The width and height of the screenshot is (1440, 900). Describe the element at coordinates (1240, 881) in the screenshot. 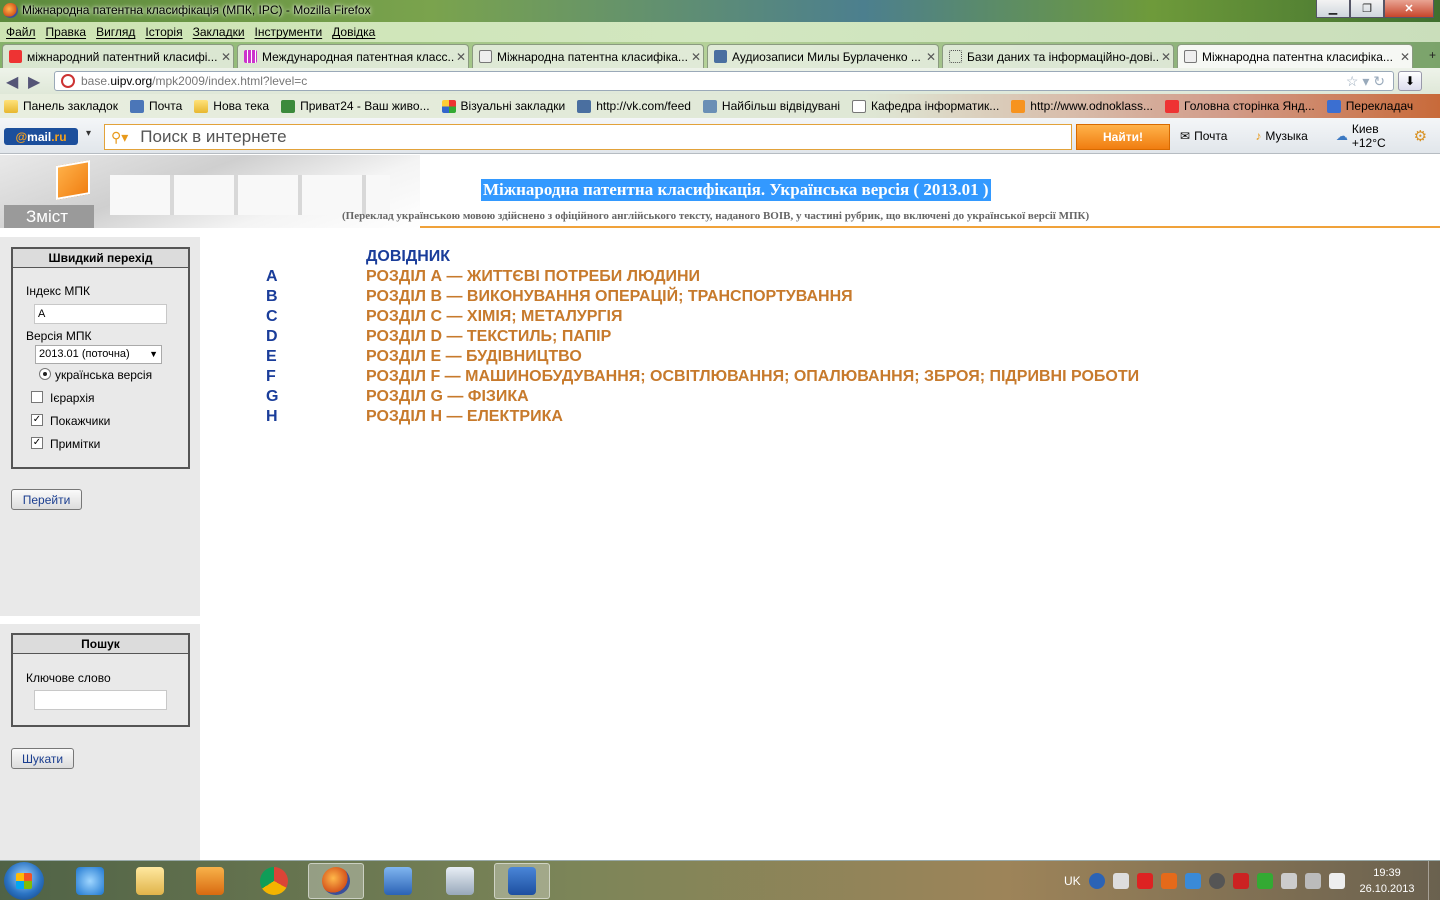

I see `ati-icon` at that location.